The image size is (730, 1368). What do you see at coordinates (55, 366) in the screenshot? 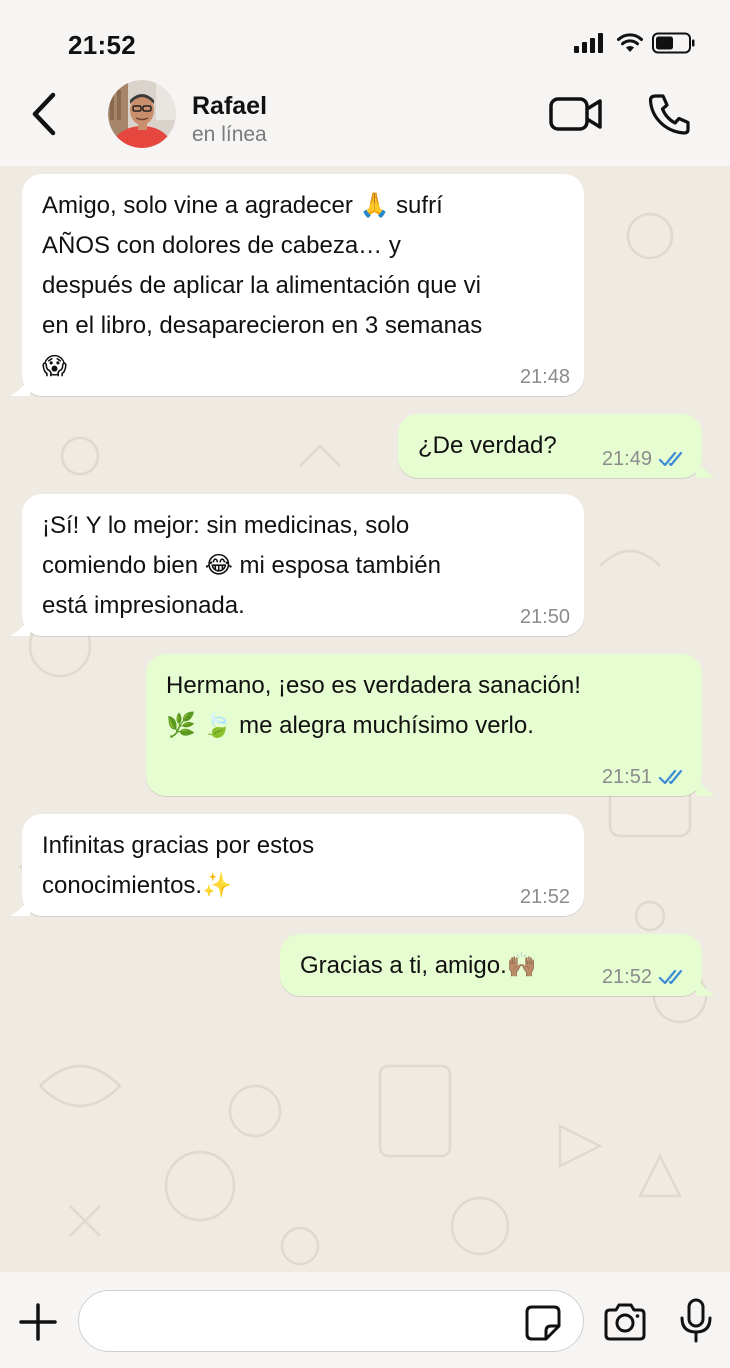
I see `message-text-line: 😱` at bounding box center [55, 366].